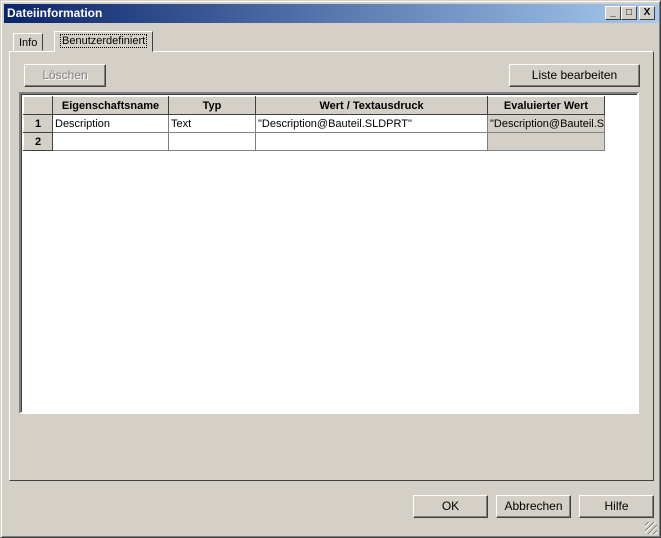 This screenshot has height=538, width=661. I want to click on tab-label: Benutzerdefiniert, so click(104, 41).